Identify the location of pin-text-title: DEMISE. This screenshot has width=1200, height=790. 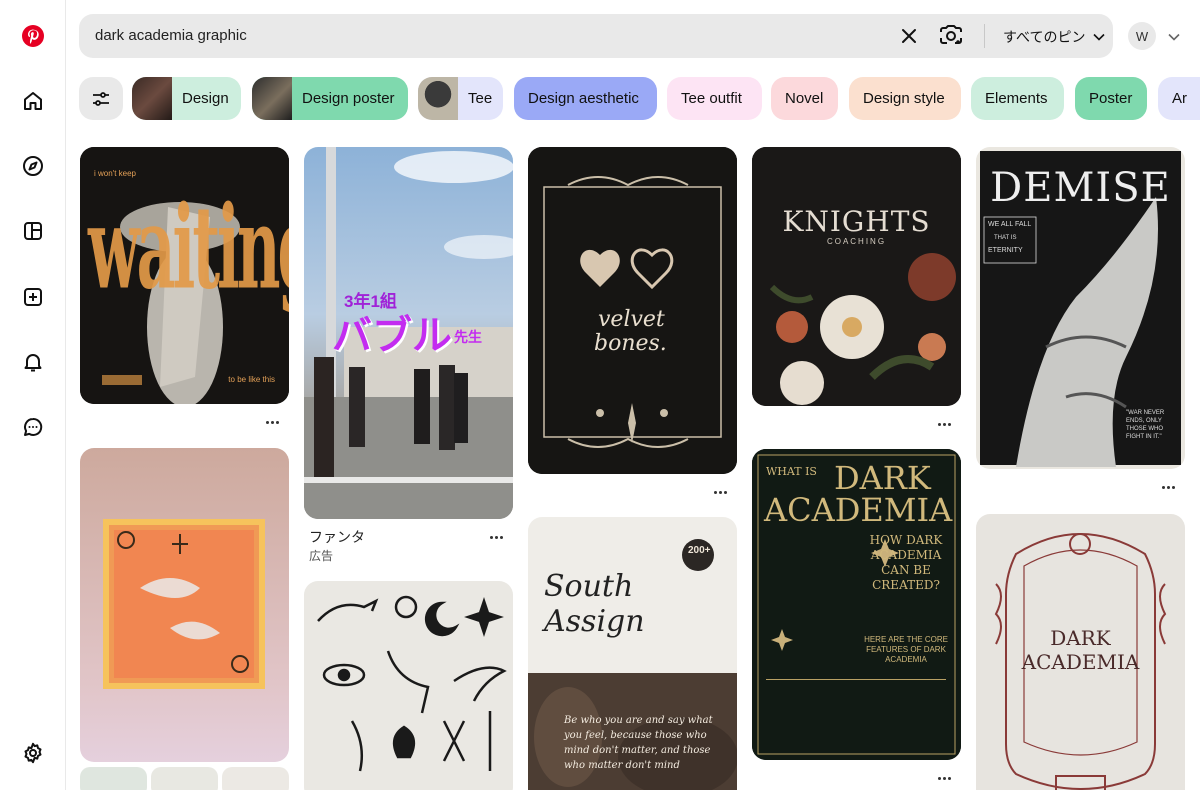
(1080, 188).